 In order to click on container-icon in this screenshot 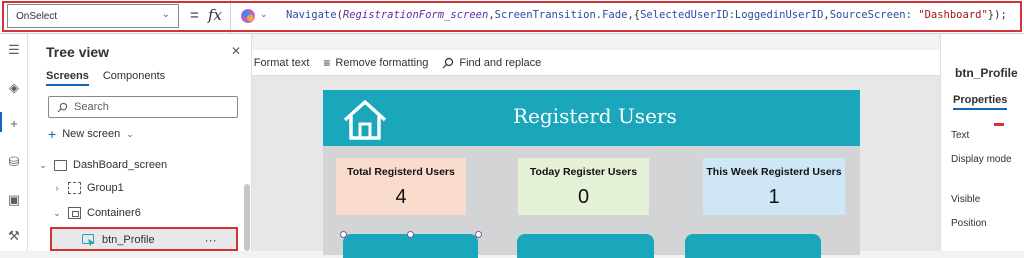, I will do `click(74, 213)`.